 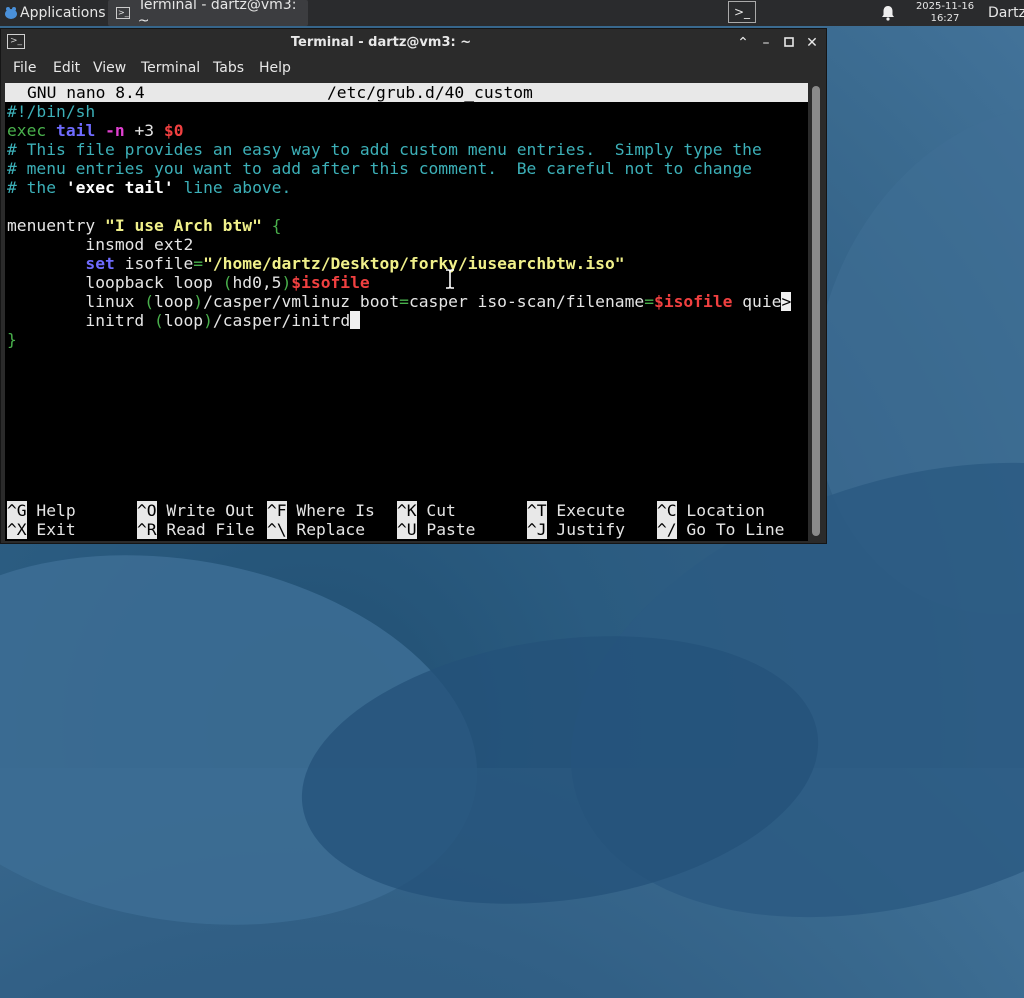 I want to click on shortcut-justify: ^J Justify, so click(x=576, y=529).